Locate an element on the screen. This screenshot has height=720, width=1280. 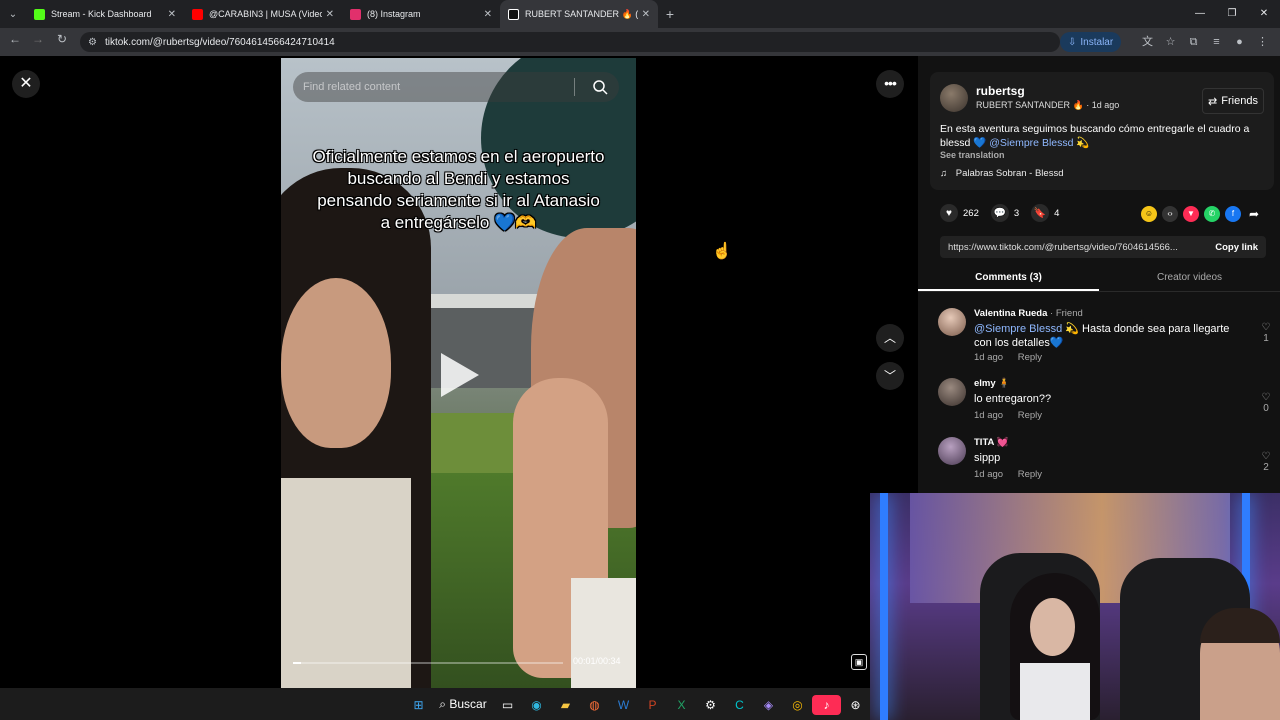
comment-text: sippp is located at coordinates (1109, 458).